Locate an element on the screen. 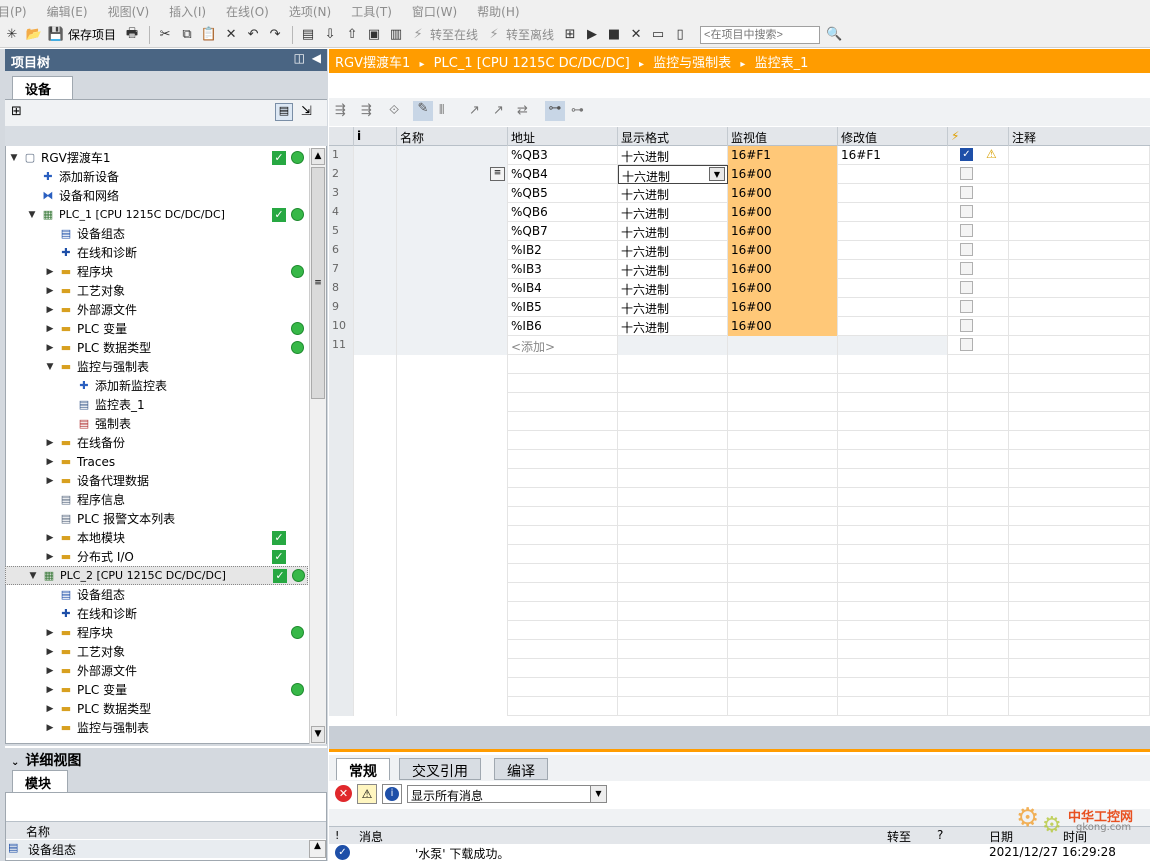 This screenshot has height=862, width=1150. table-row: 4 %QB6 十六进制 16#00 is located at coordinates (739, 212).